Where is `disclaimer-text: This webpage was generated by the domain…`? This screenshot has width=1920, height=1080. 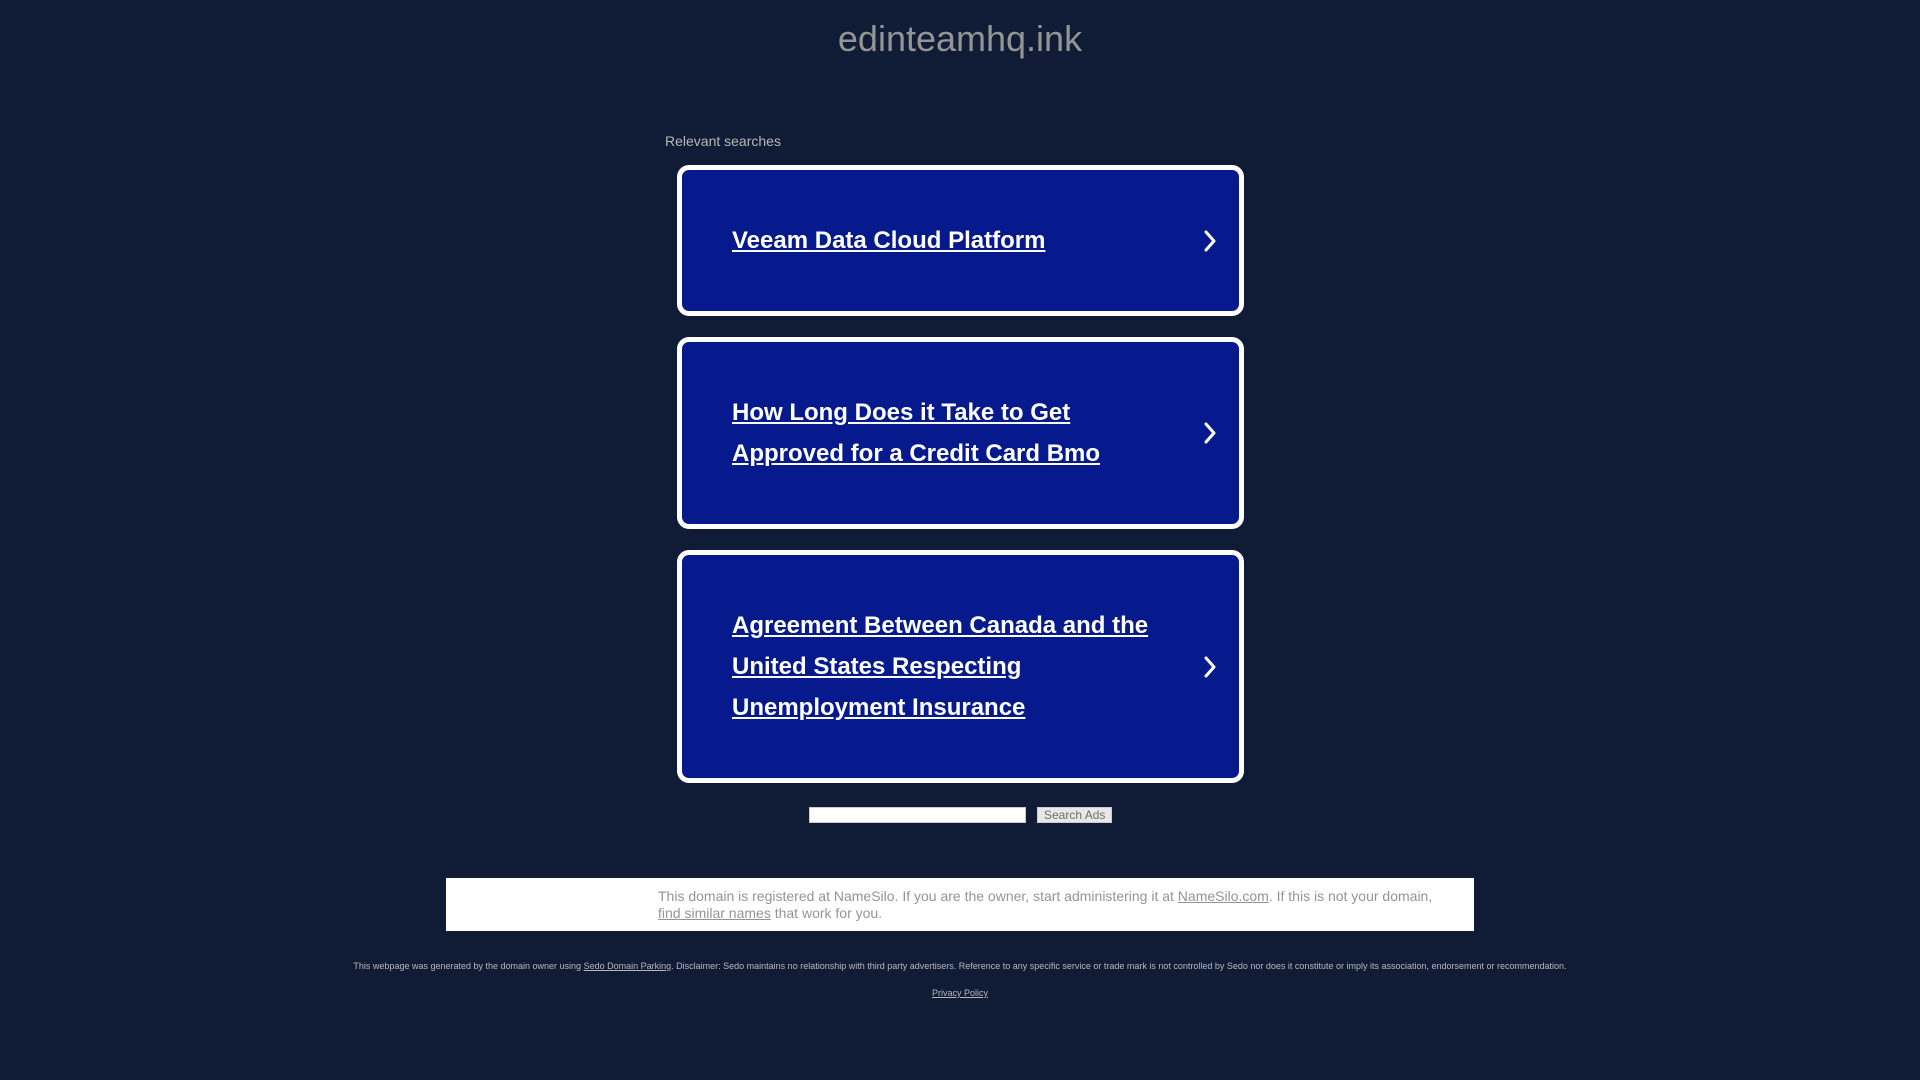 disclaimer-text: This webpage was generated by the domain… is located at coordinates (960, 966).